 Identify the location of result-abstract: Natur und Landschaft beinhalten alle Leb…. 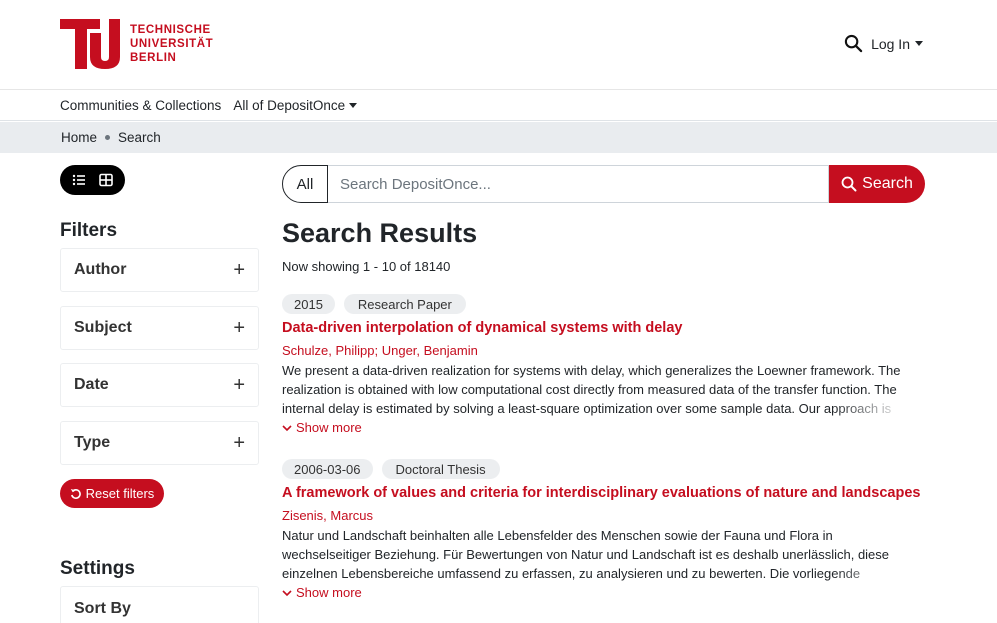
(602, 554).